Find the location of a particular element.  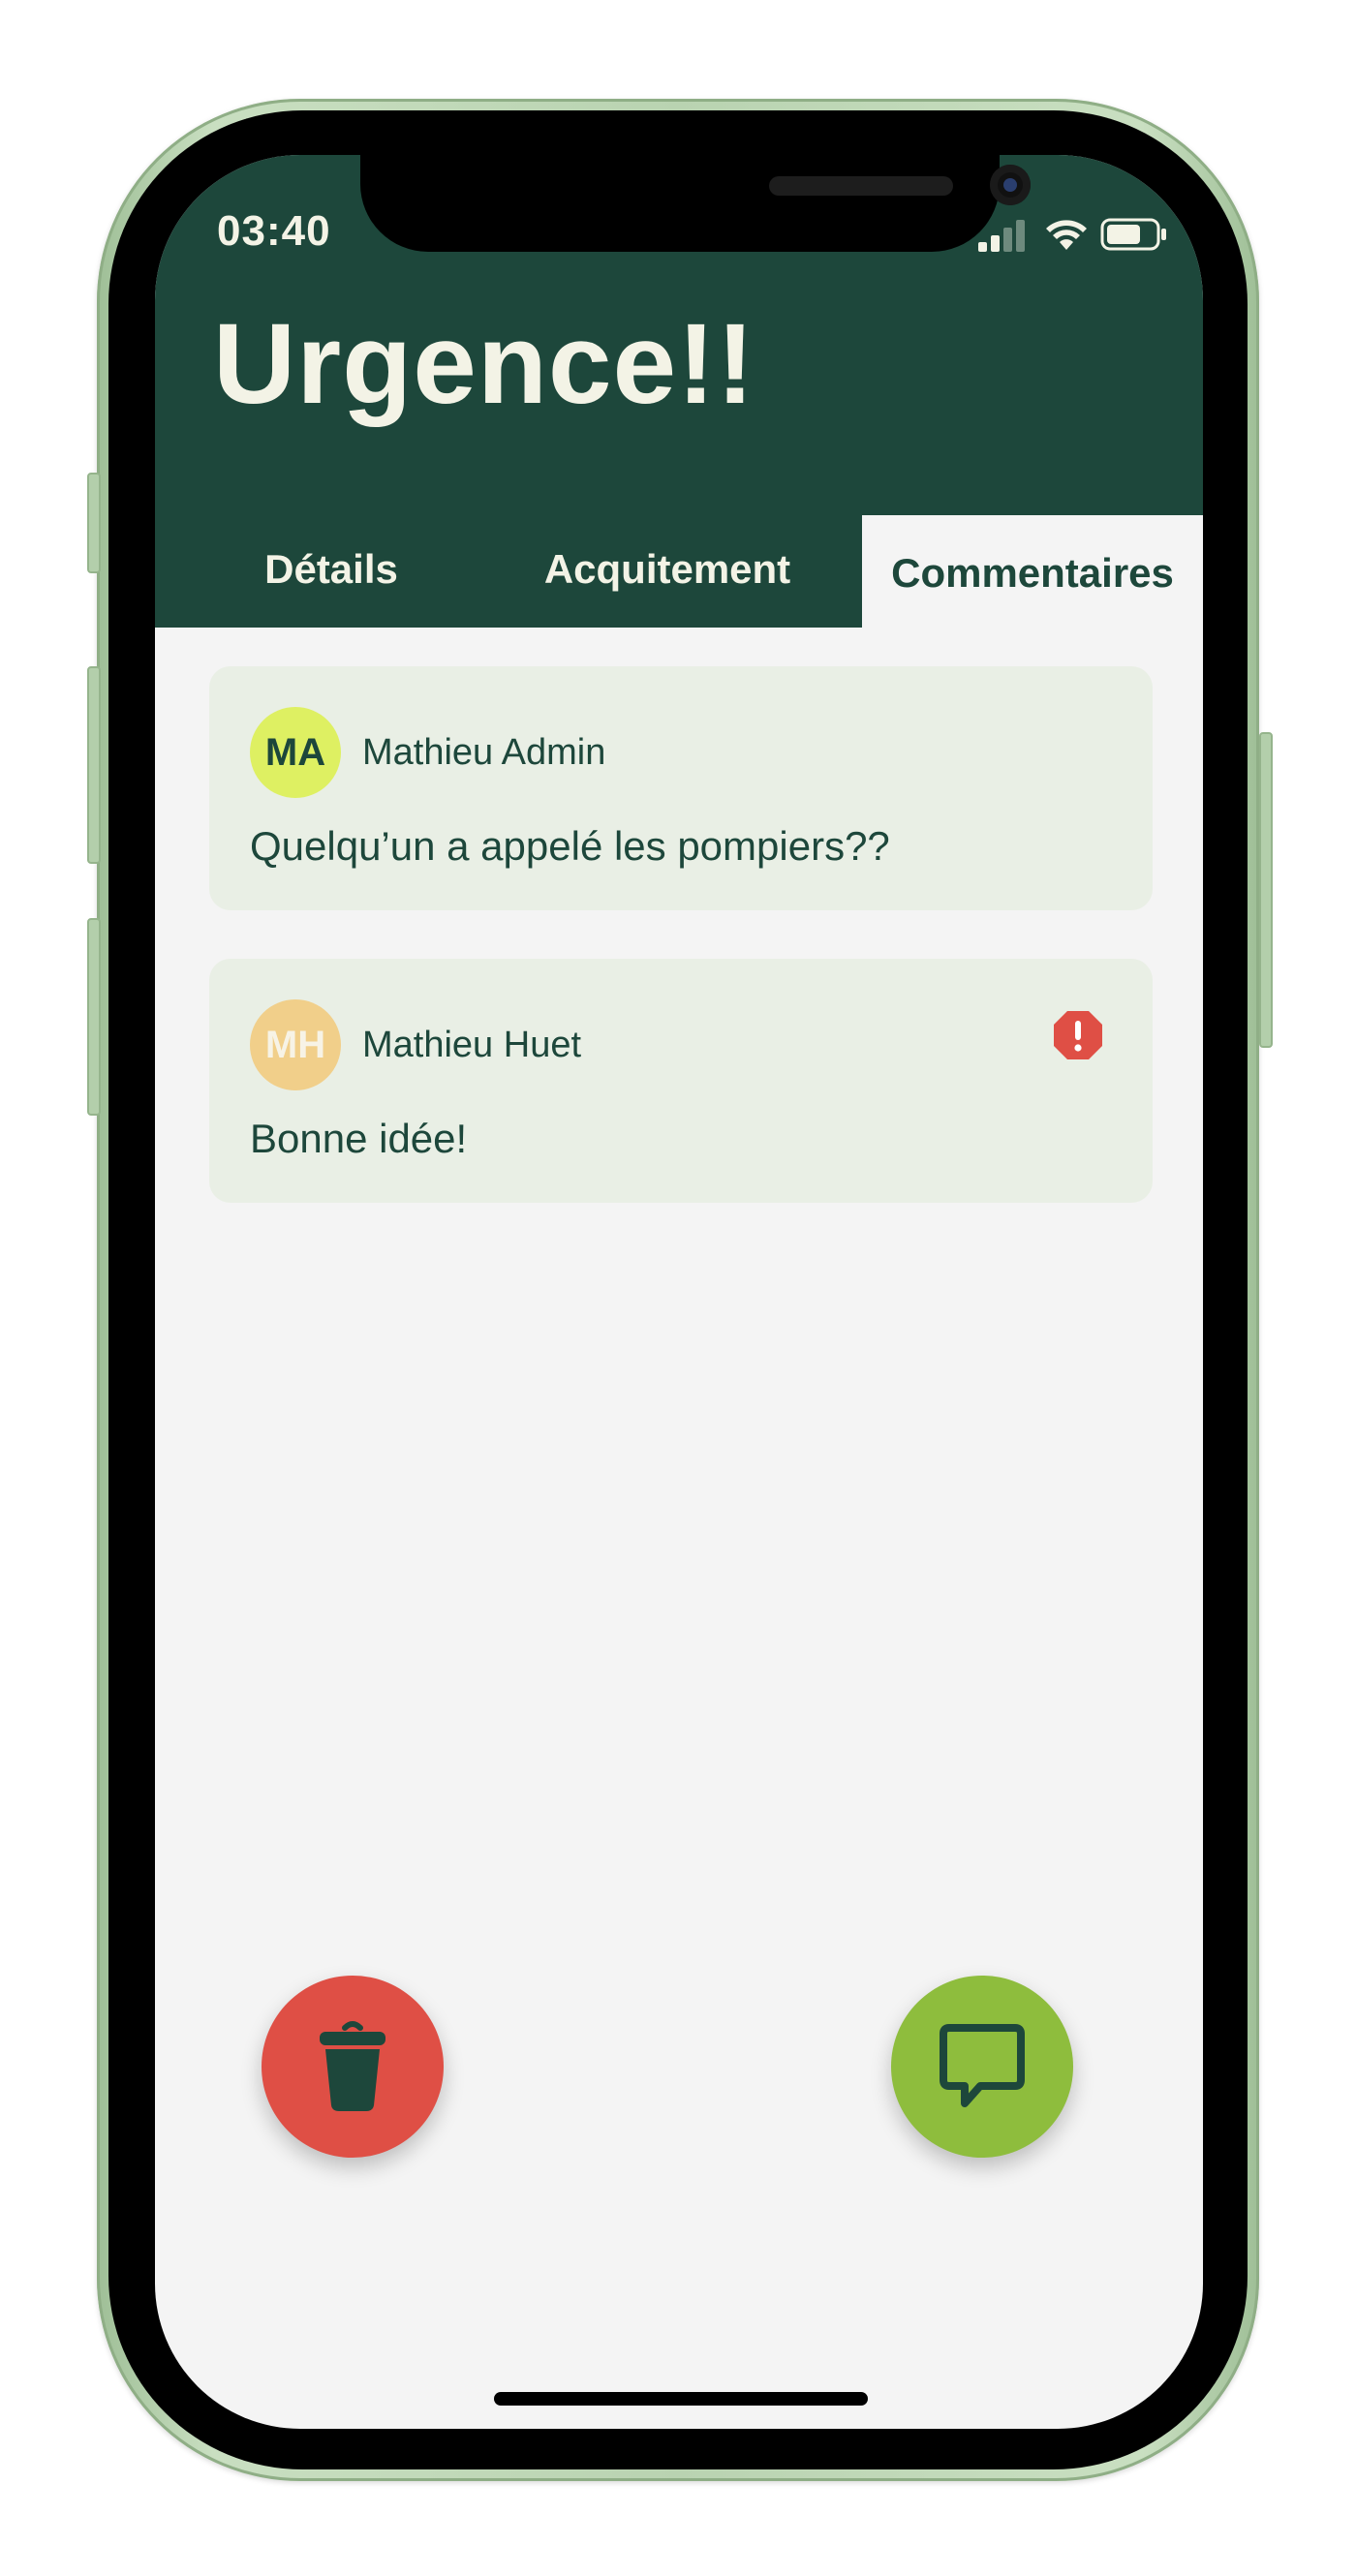

speaker is located at coordinates (861, 186).